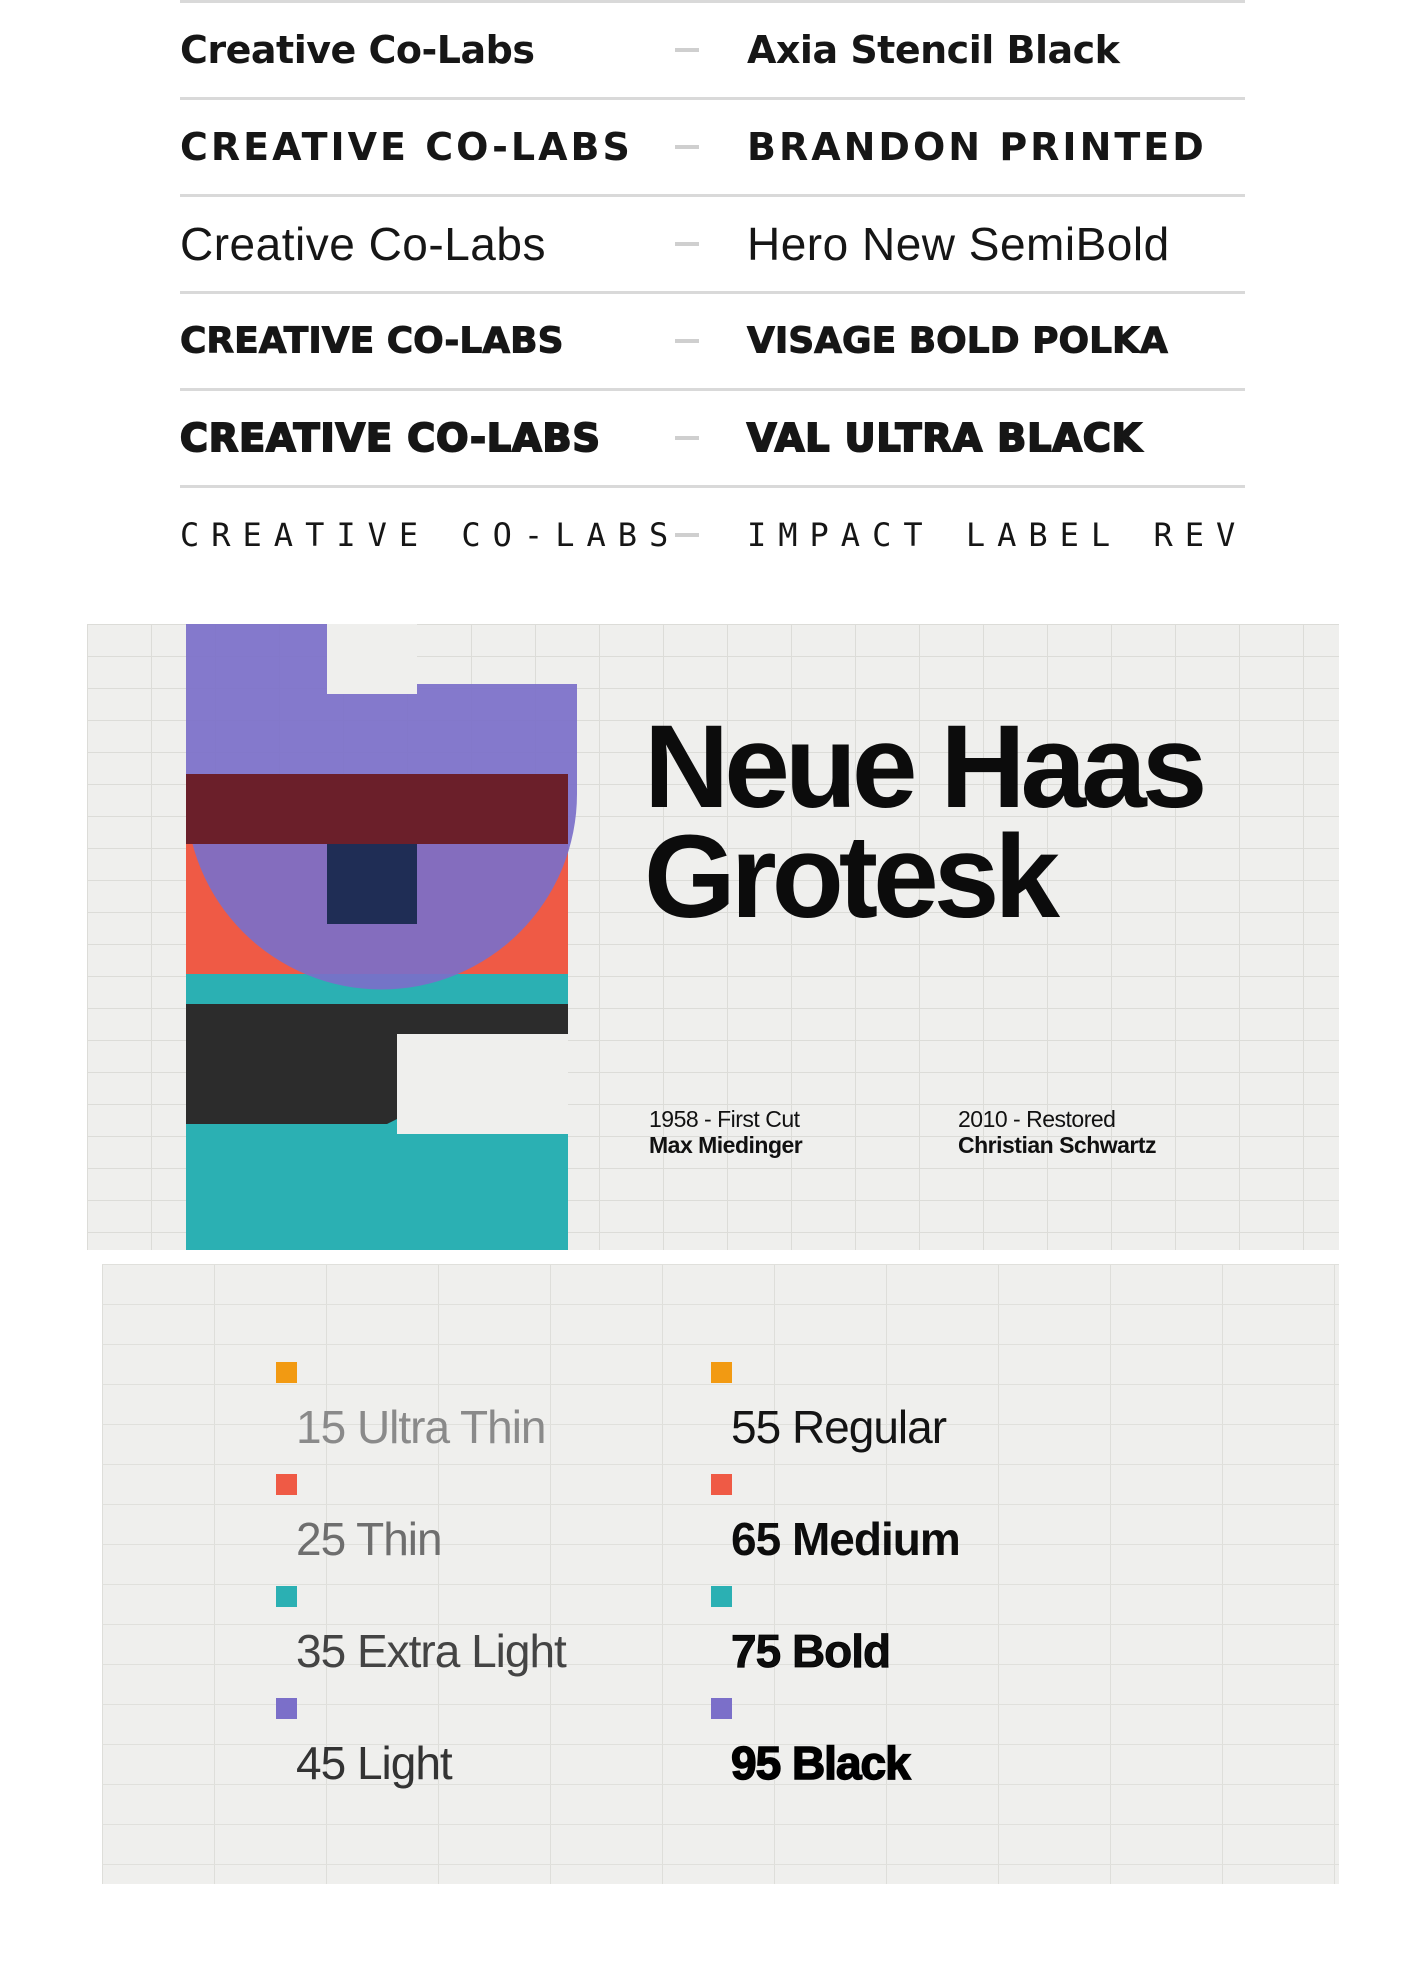 This screenshot has height=1982, width=1416. I want to click on poster-title: Neue Haas Grotesk, so click(925, 822).